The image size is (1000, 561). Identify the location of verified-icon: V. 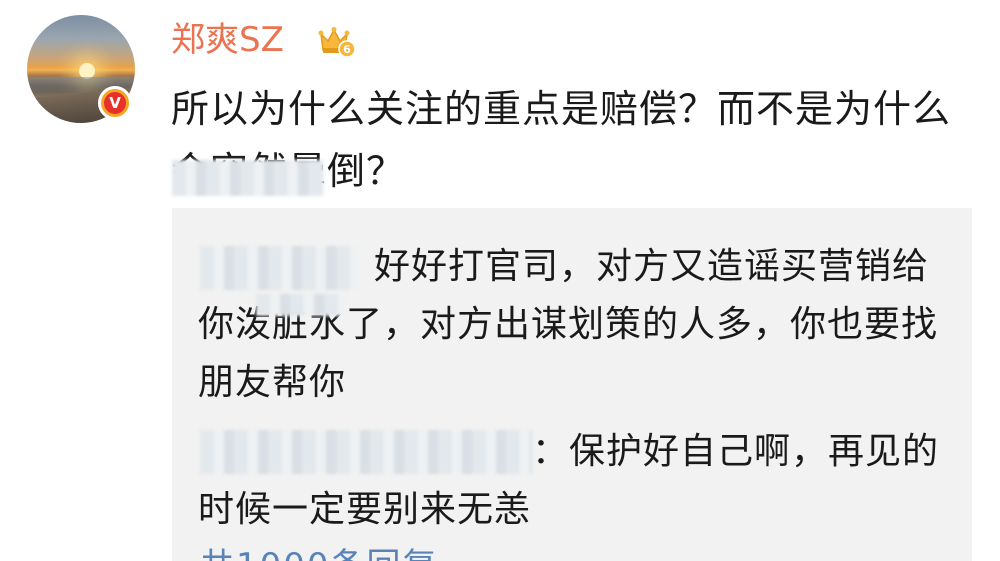
(115, 103).